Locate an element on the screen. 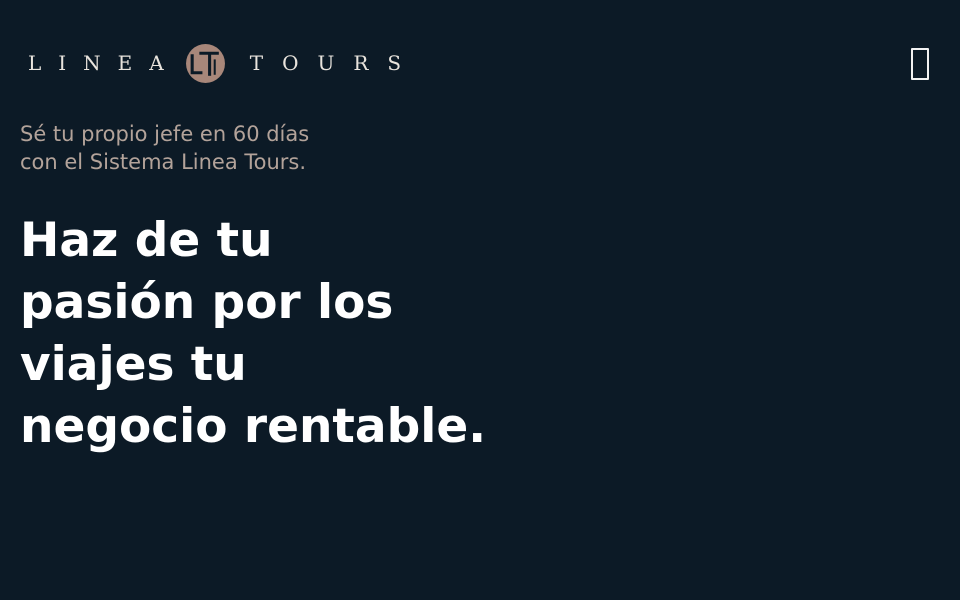  hamburger-menu-icon is located at coordinates (920, 64).